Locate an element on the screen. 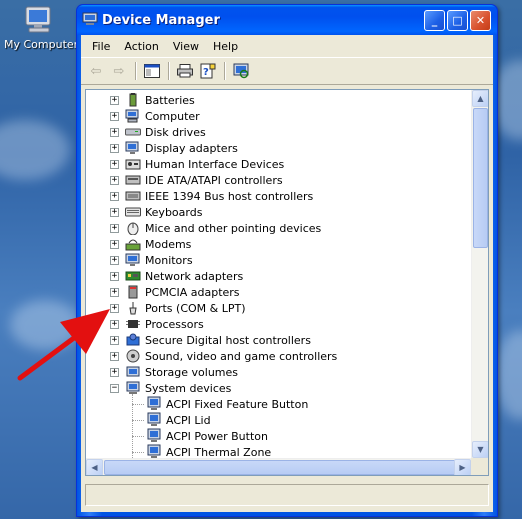 The width and height of the screenshot is (522, 519). annotation-arrow is located at coordinates (63, 345).